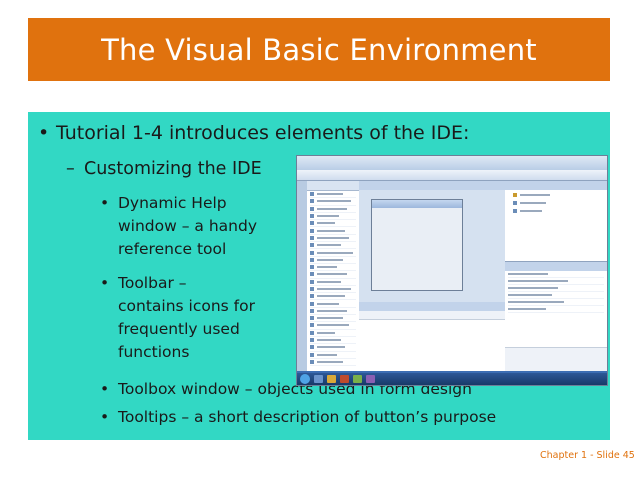  Describe the element at coordinates (173, 169) in the screenshot. I see `bullet-level2-text: Customizing the IDE` at that location.